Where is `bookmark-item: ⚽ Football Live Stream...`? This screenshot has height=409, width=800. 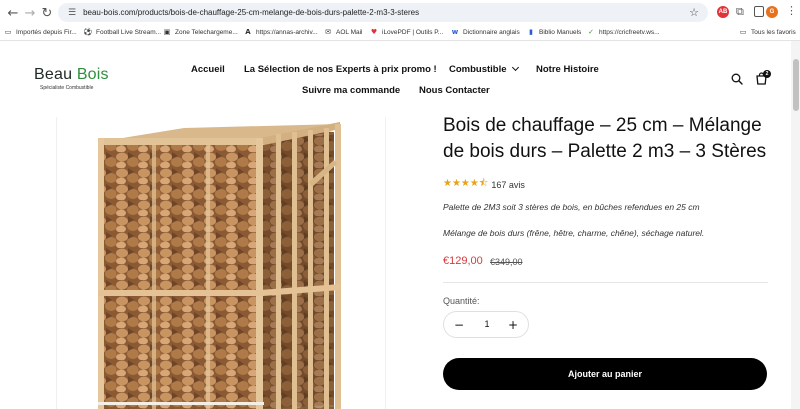
bookmark-item: ⚽ Football Live Stream... is located at coordinates (122, 32).